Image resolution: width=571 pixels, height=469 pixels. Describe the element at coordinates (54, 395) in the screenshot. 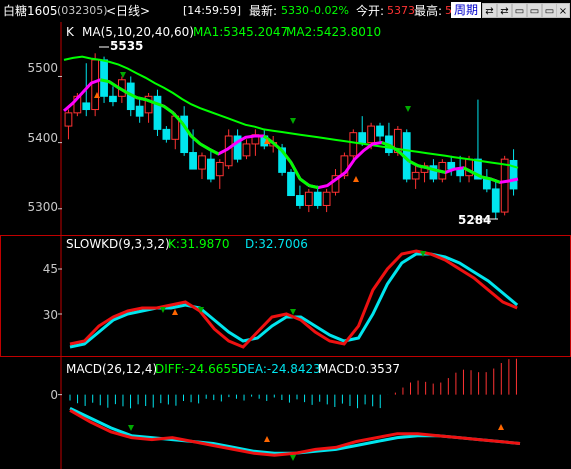

I see `macd-y-tick-0: 0` at that location.